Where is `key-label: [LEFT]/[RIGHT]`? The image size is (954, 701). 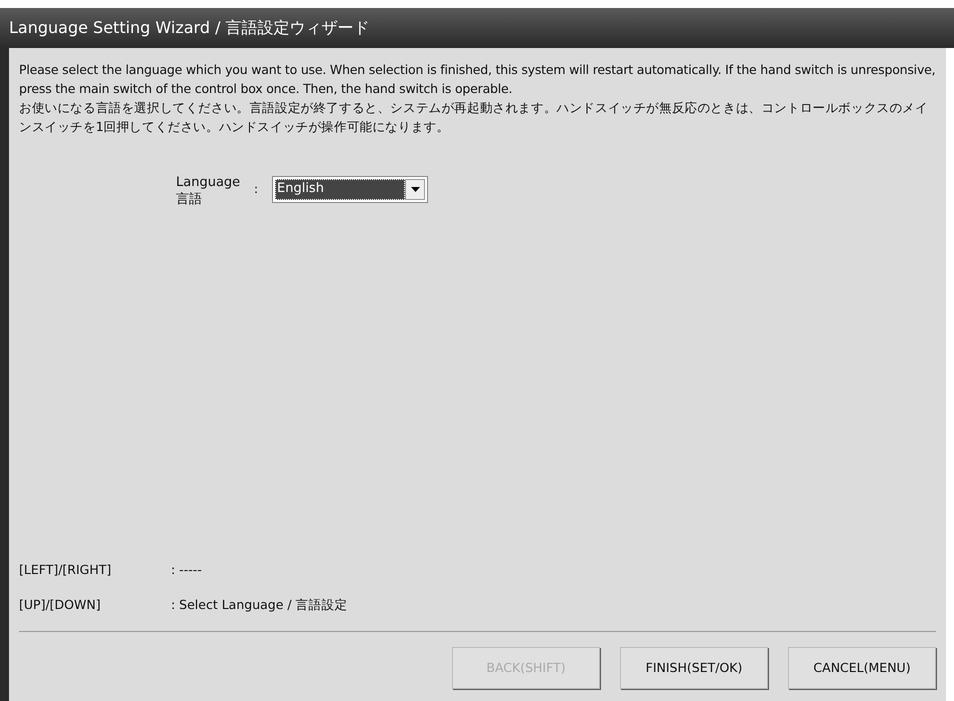 key-label: [LEFT]/[RIGHT] is located at coordinates (65, 569).